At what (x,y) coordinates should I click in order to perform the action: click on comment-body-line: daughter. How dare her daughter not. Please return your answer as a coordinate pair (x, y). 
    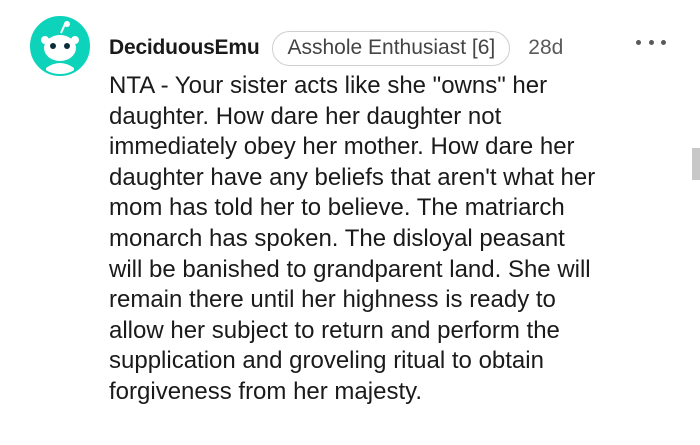
    Looking at the image, I should click on (305, 116).